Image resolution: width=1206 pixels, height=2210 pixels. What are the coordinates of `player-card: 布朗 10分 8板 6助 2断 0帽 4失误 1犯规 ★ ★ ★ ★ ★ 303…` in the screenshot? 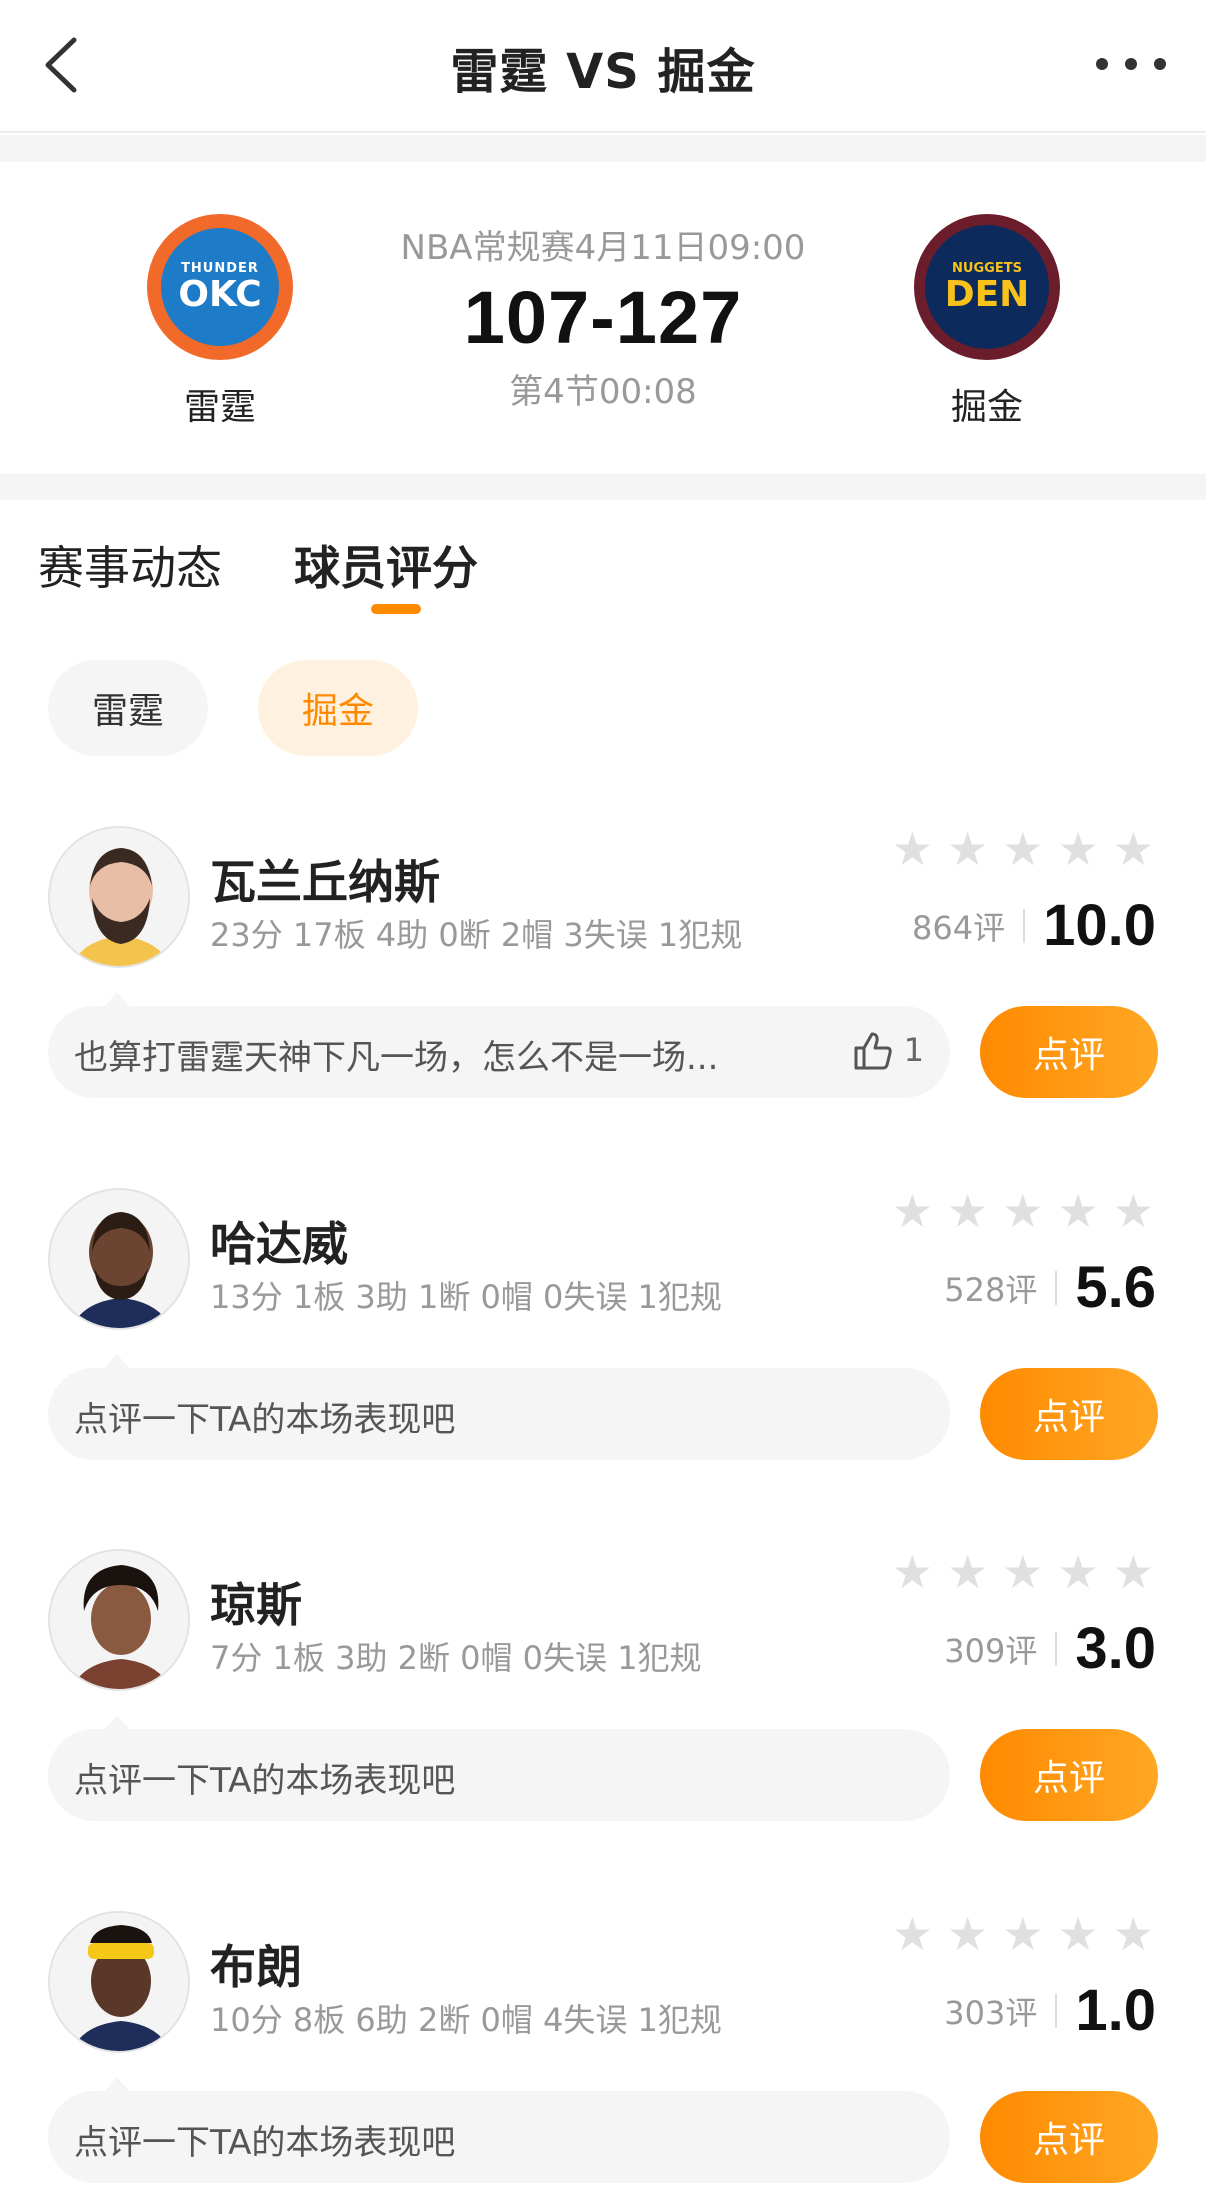 It's located at (603, 2060).